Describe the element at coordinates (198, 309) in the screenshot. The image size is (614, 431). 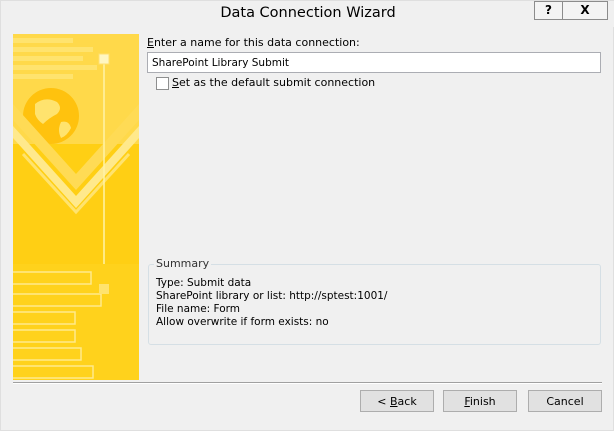
I see `summary-file-name: File name: Form` at that location.